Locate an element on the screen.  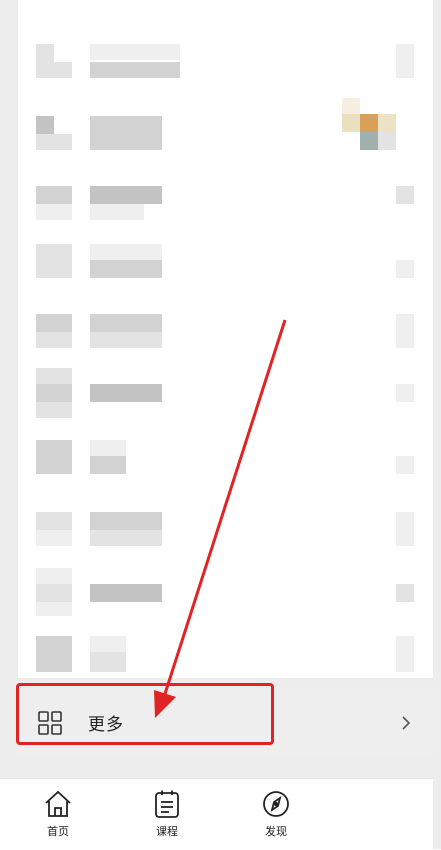
tab-home: 首页 is located at coordinates (58, 817).